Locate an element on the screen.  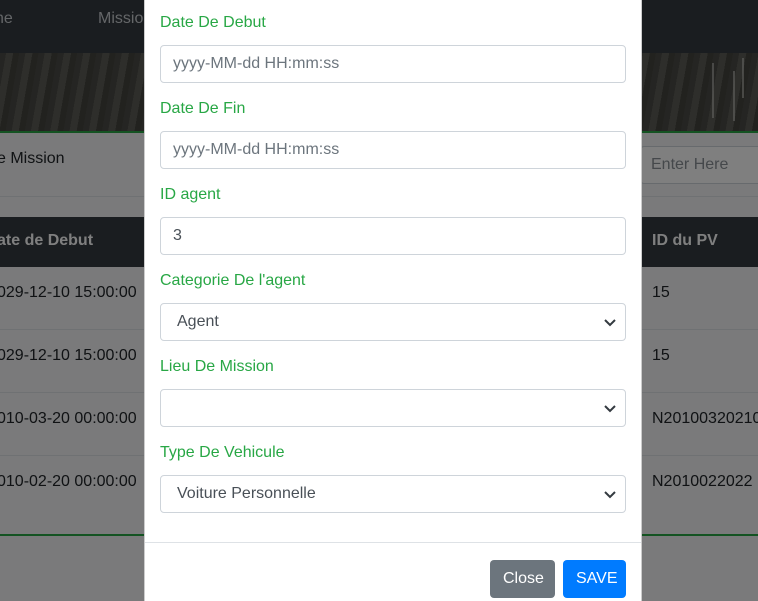
type-vehicule-label: Type De Vehicule is located at coordinates (222, 452).